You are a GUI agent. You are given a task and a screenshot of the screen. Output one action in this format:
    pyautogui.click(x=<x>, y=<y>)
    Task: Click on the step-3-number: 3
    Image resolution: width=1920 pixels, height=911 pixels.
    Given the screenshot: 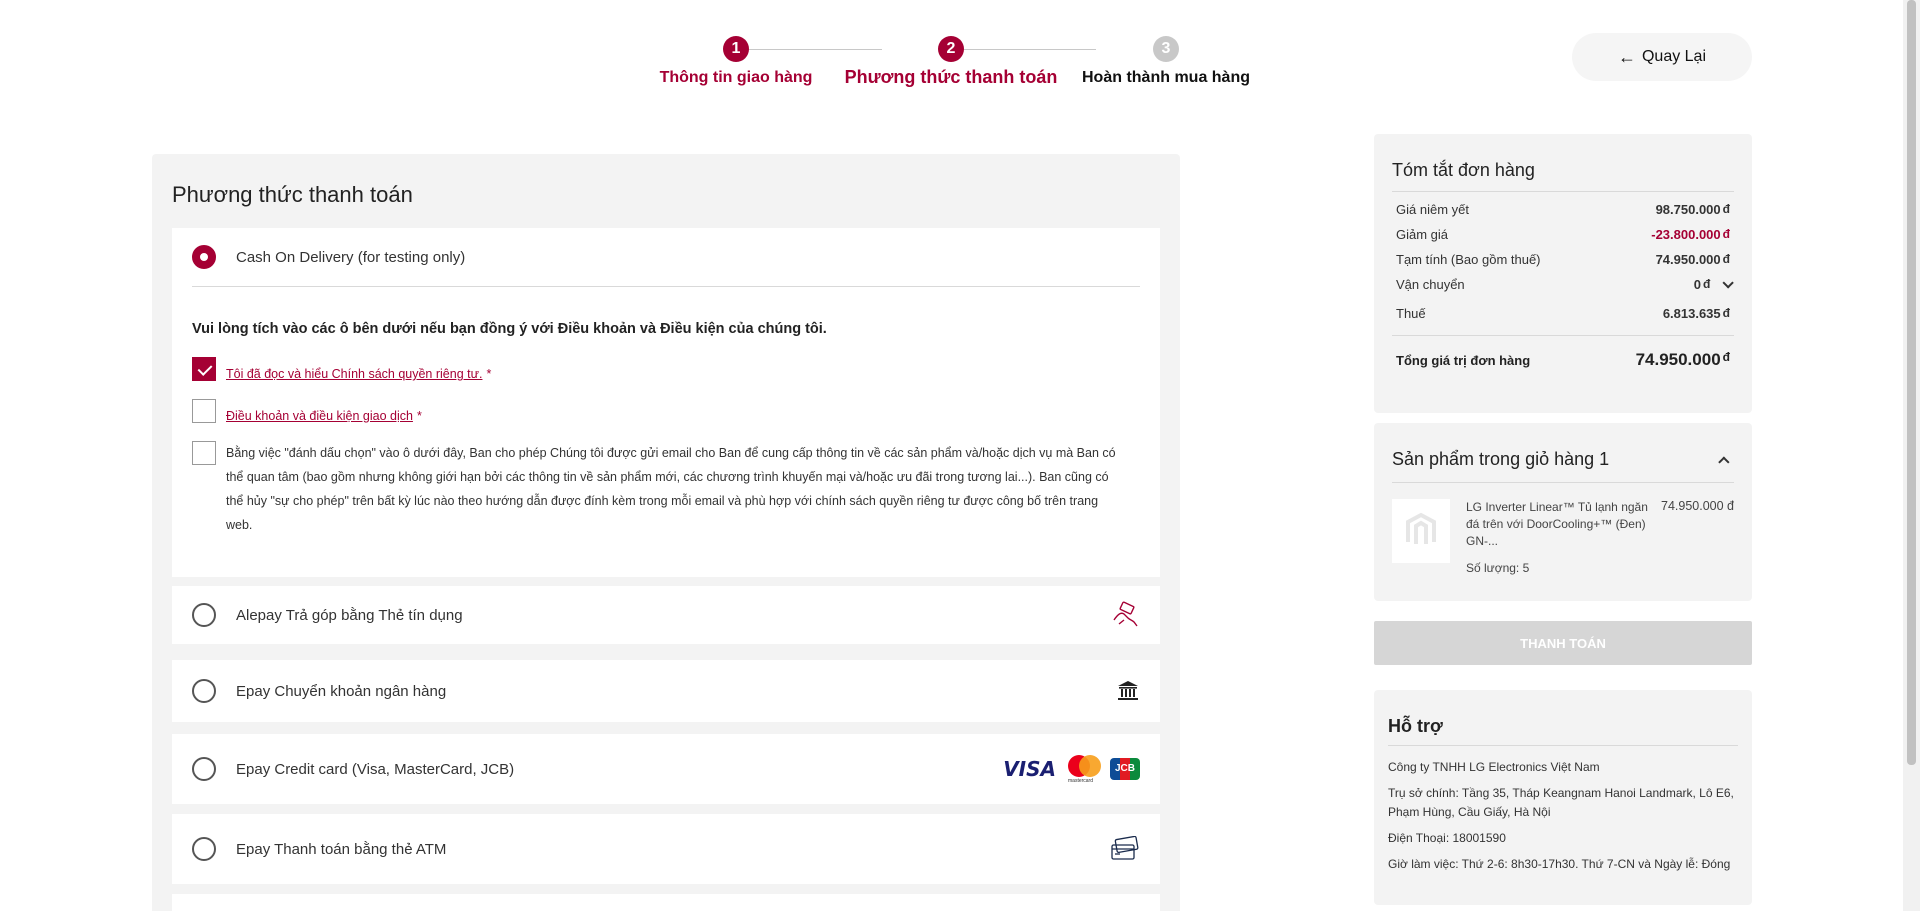 What is the action you would take?
    pyautogui.click(x=1166, y=49)
    